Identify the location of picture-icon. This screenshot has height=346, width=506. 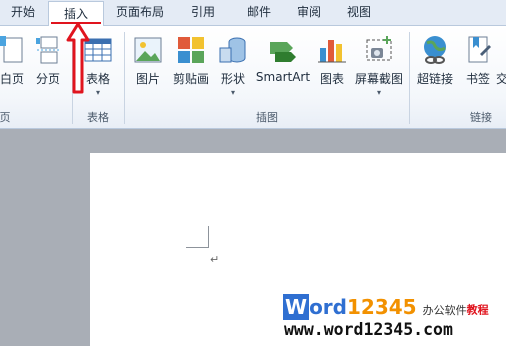
(148, 50).